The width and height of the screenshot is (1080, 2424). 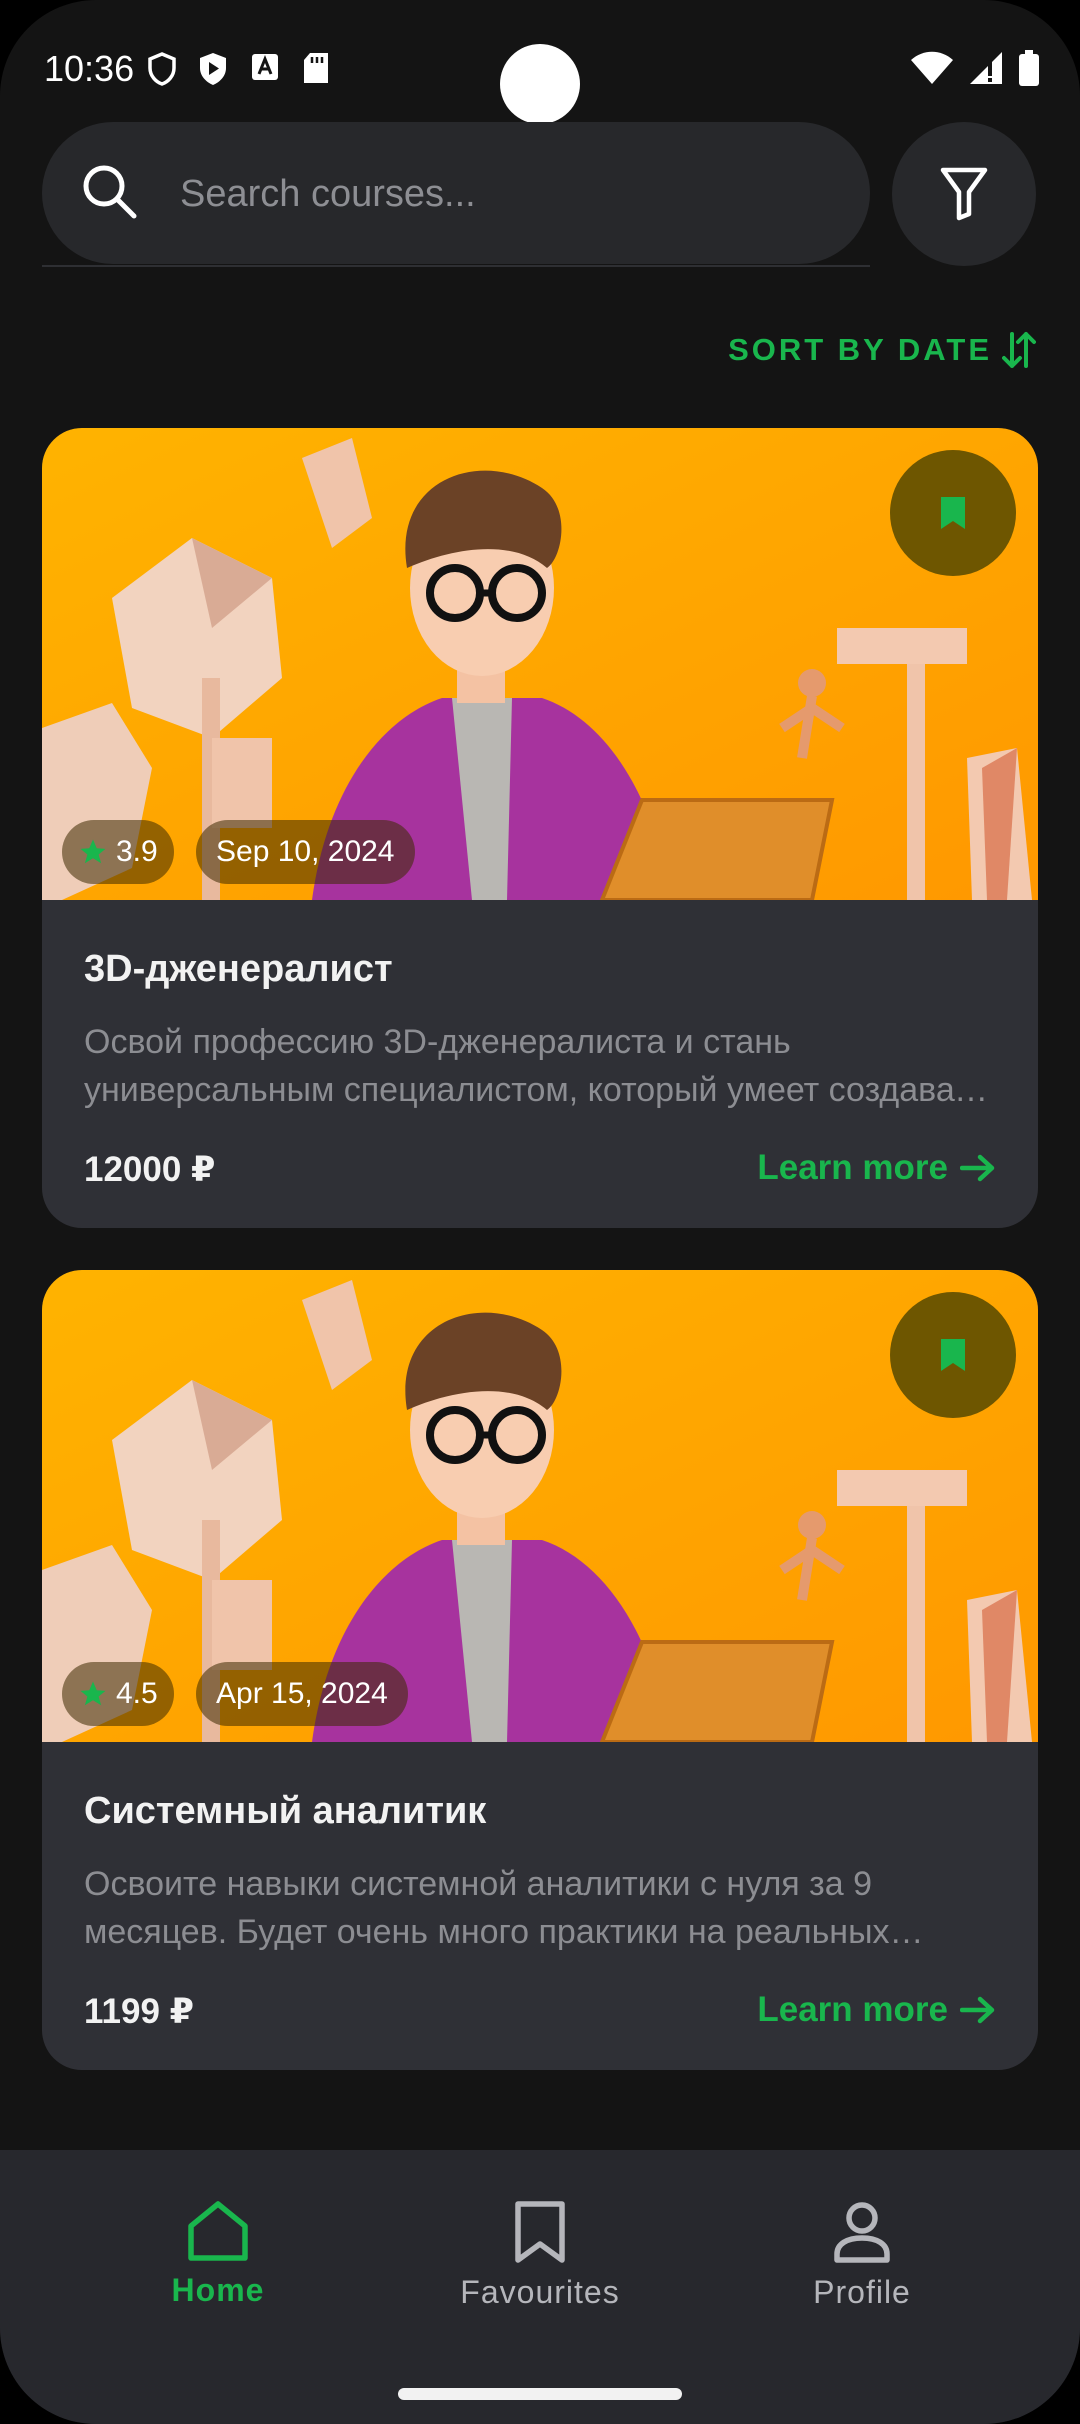 I want to click on sort-arrows-icon, so click(x=1019, y=350).